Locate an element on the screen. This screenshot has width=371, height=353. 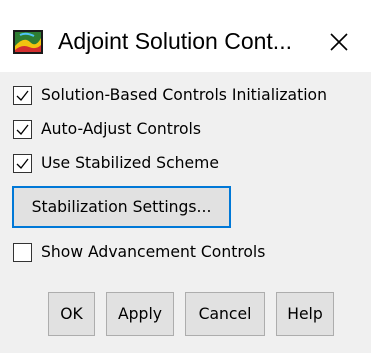
close-icon is located at coordinates (339, 42).